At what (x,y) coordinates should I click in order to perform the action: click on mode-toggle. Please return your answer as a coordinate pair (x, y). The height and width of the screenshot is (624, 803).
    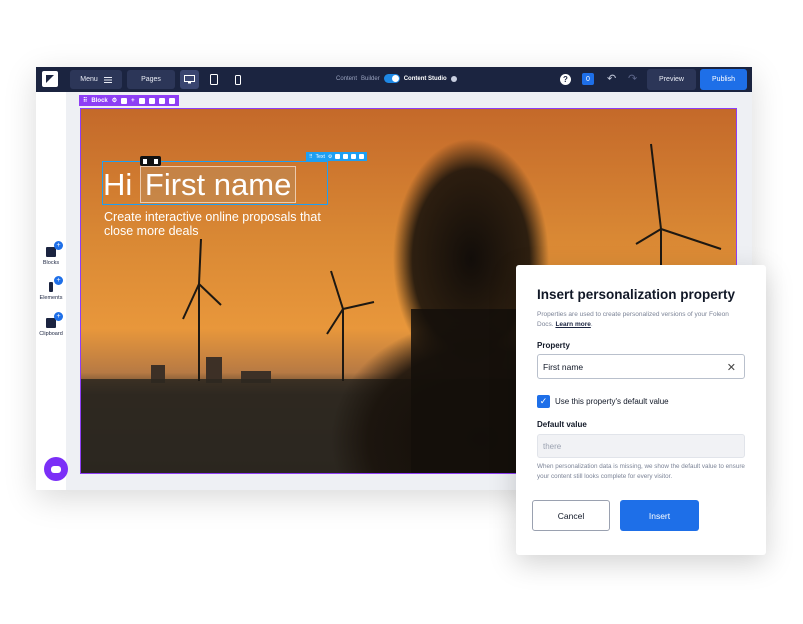
    Looking at the image, I should click on (391, 78).